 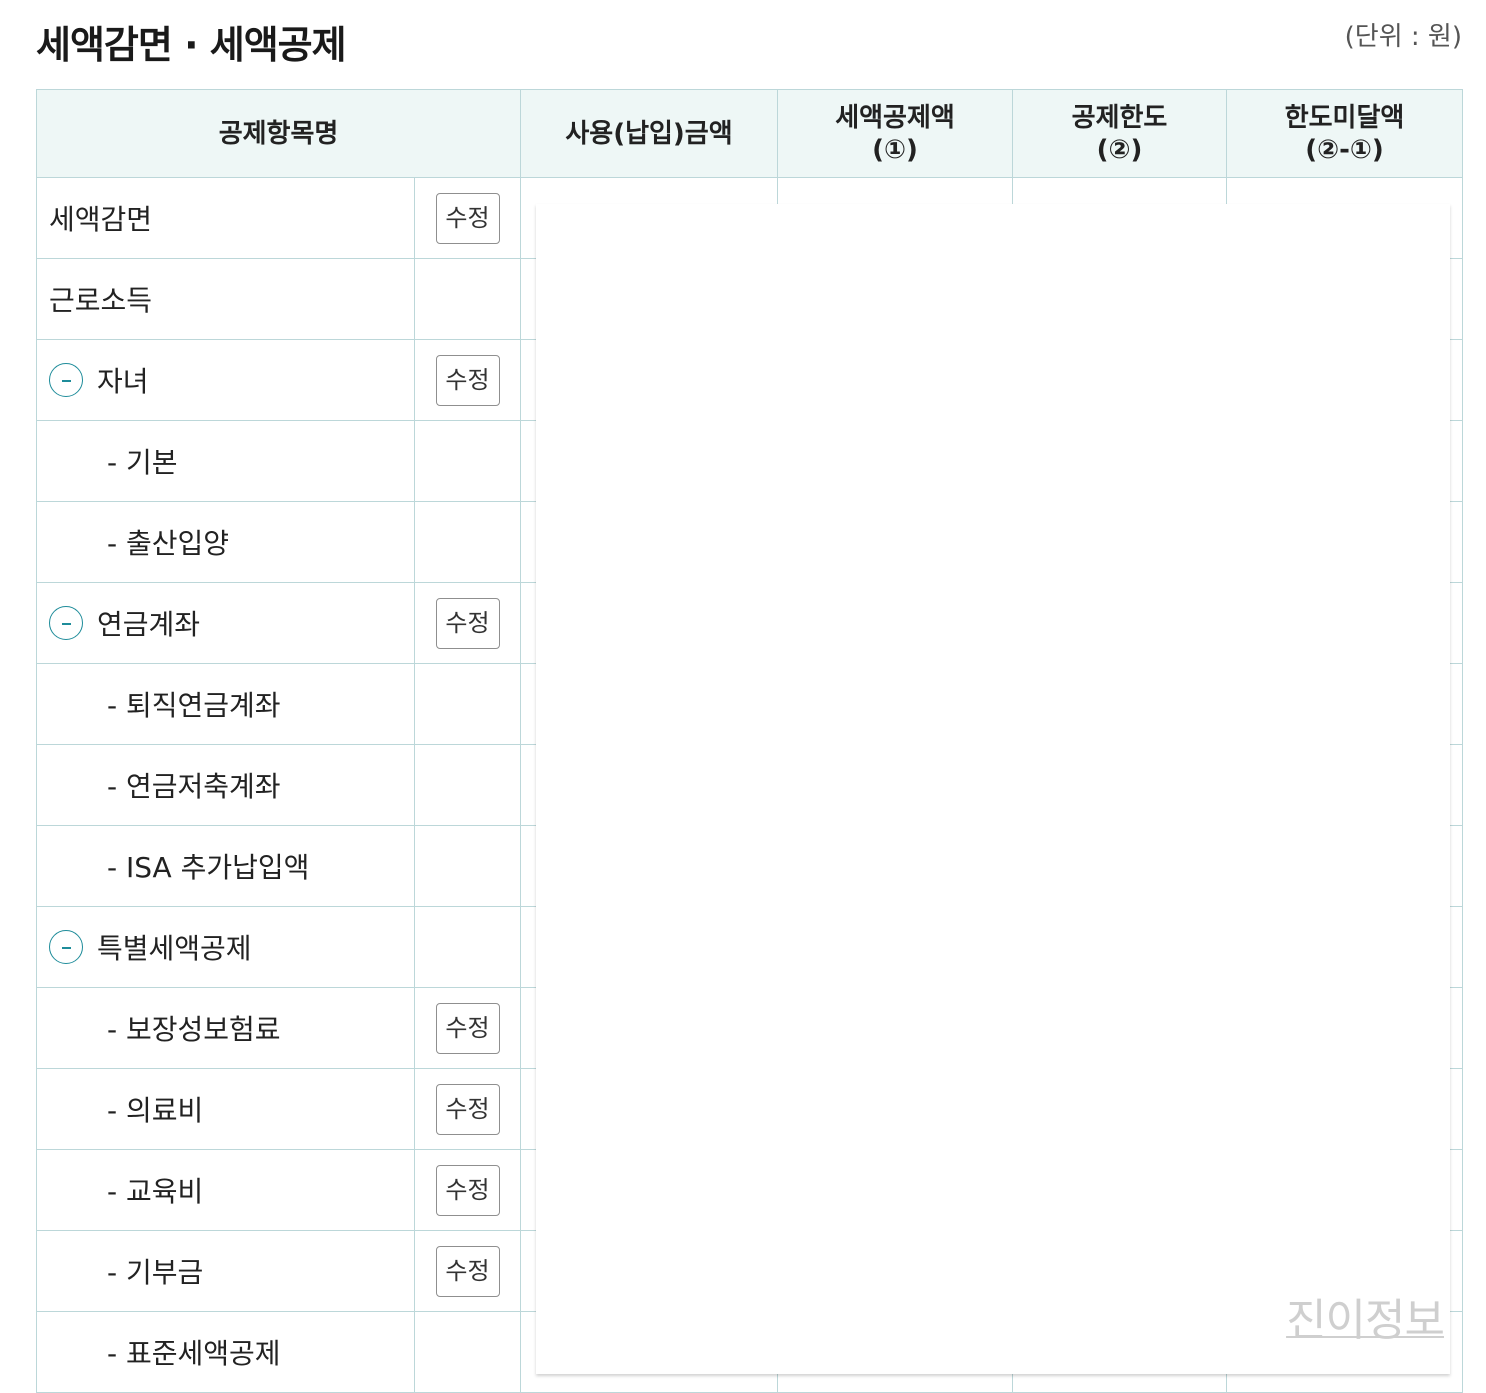 I want to click on watermark: 진이정보, so click(x=1365, y=1320).